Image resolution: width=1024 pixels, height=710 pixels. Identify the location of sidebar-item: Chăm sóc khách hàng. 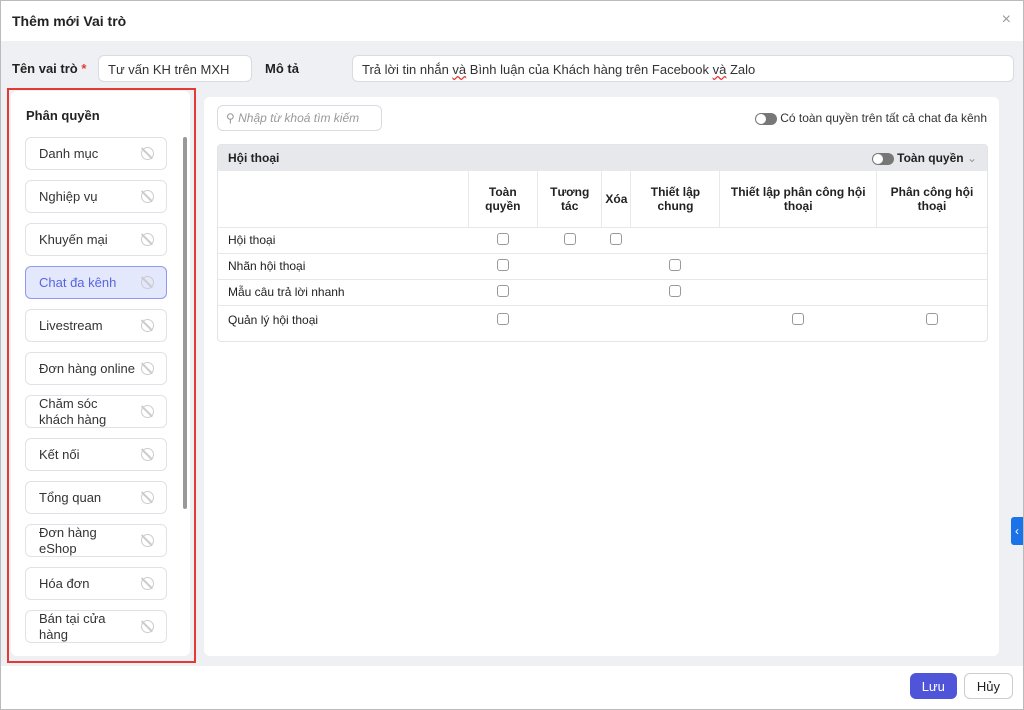
(96, 411).